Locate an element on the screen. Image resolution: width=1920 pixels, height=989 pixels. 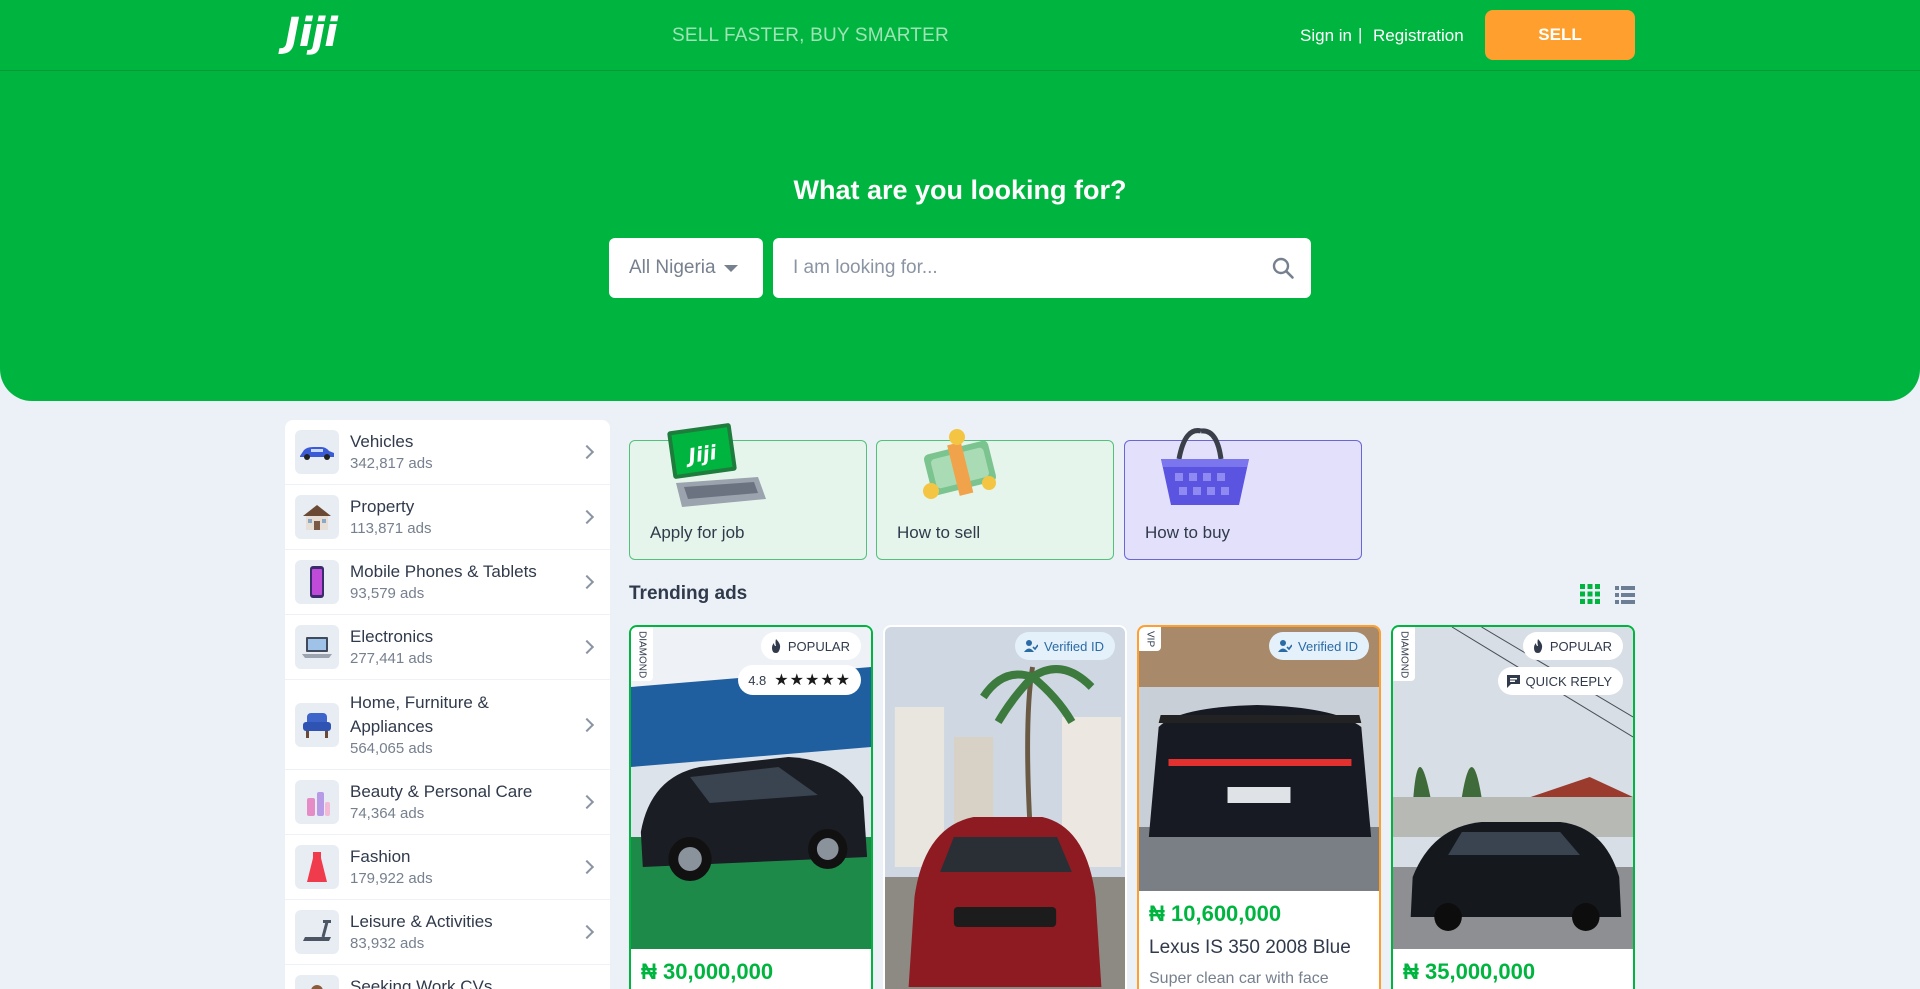
category-name: Fashion is located at coordinates (380, 856).